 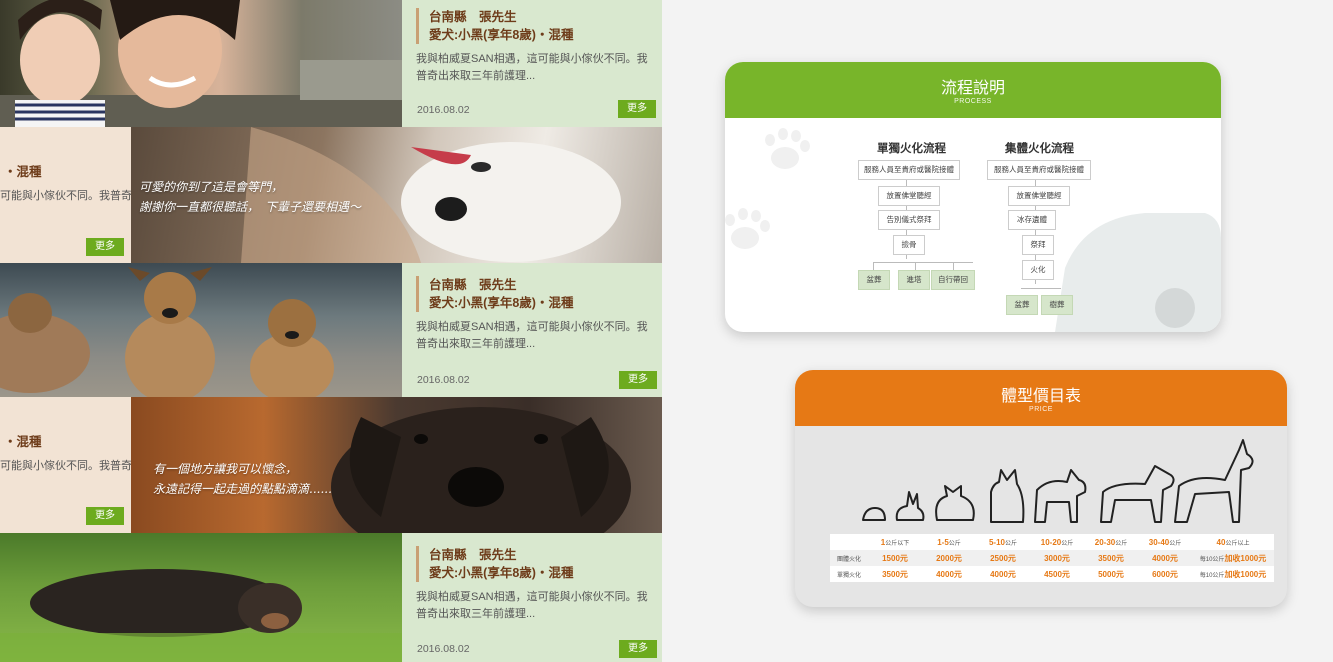 What do you see at coordinates (1165, 542) in the screenshot?
I see `weight-cell: 30-40公斤` at bounding box center [1165, 542].